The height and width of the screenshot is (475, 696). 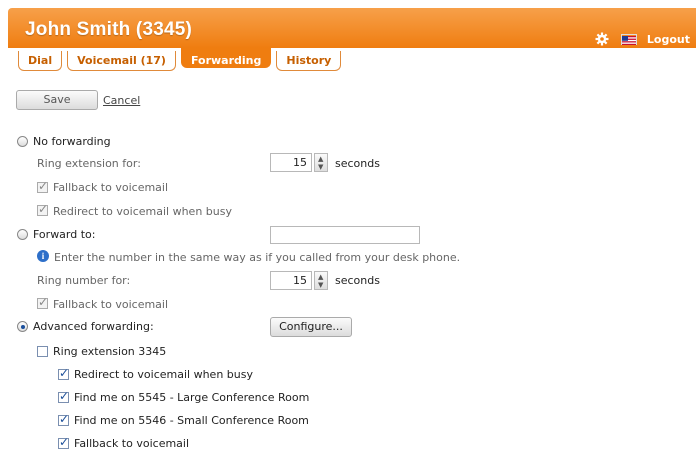 What do you see at coordinates (345, 235) in the screenshot?
I see `forward-number-input` at bounding box center [345, 235].